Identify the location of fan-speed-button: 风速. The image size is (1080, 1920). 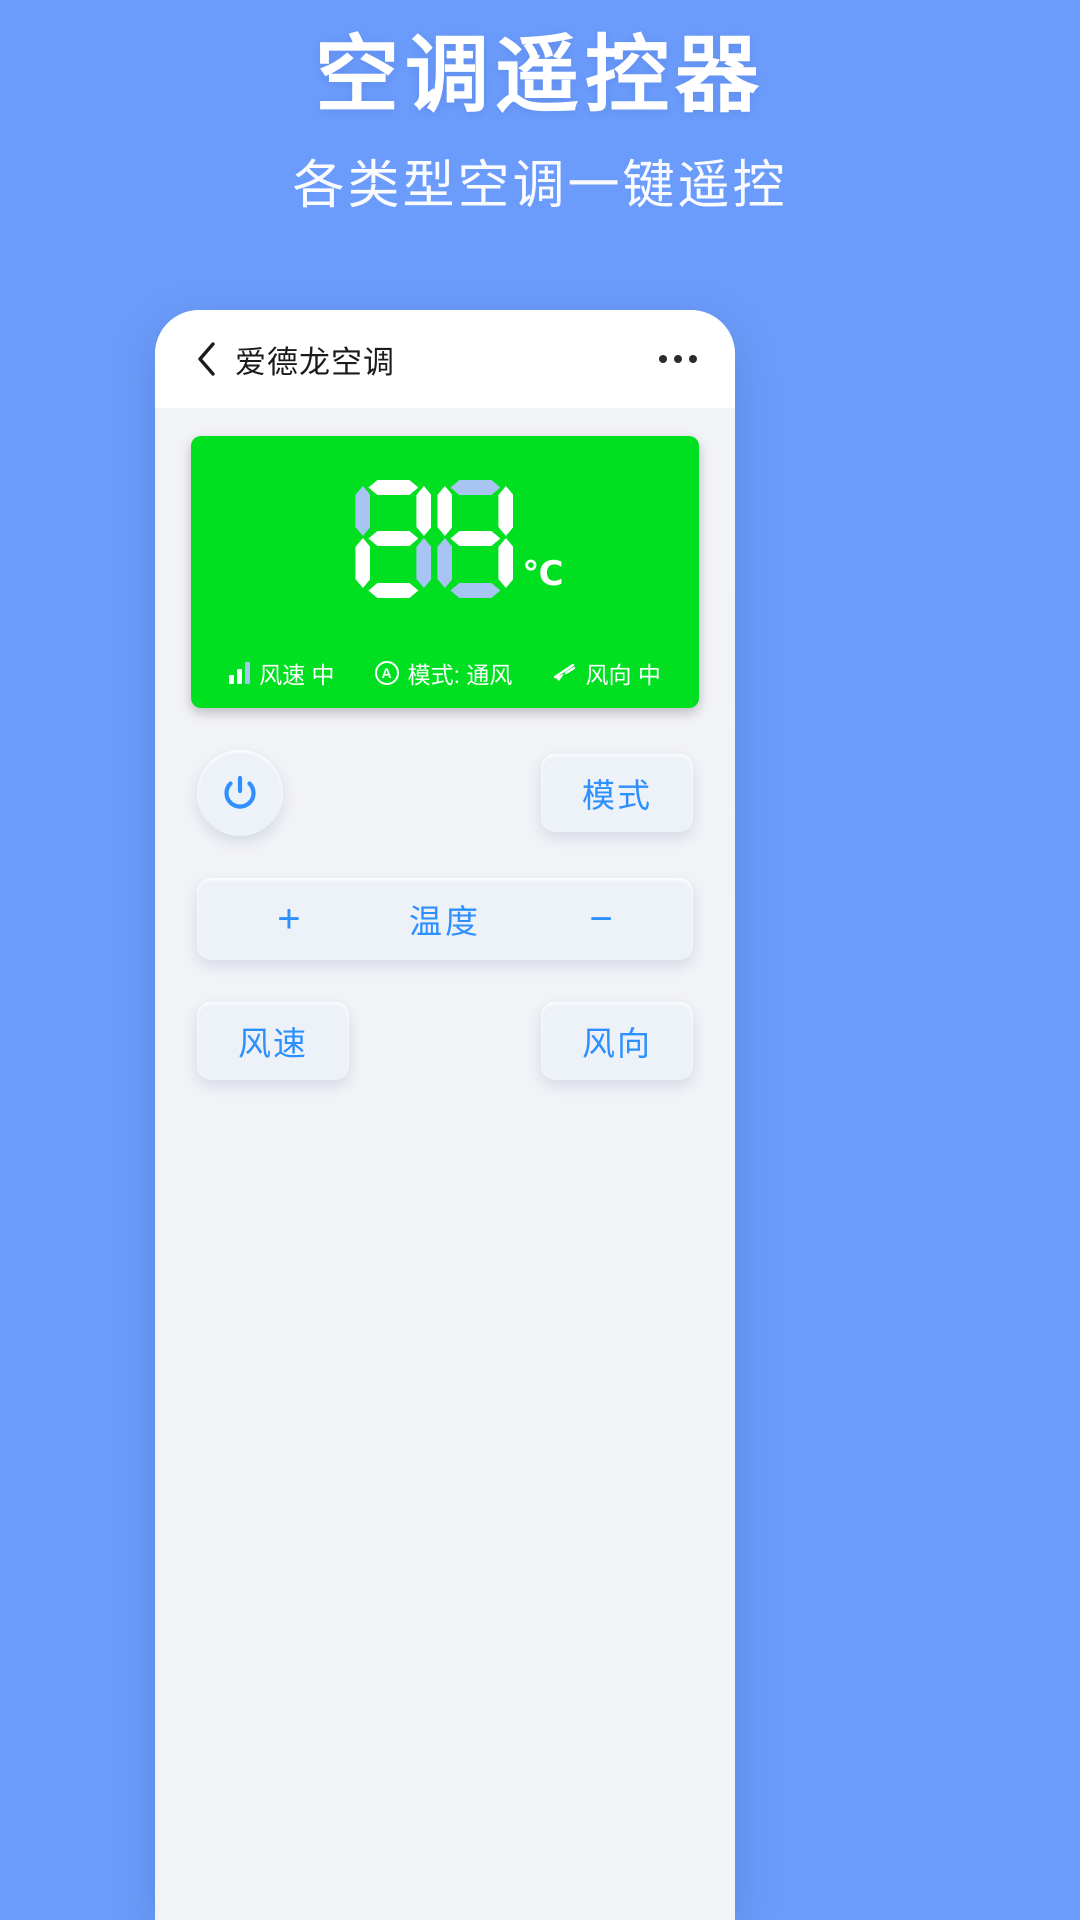
(273, 1041).